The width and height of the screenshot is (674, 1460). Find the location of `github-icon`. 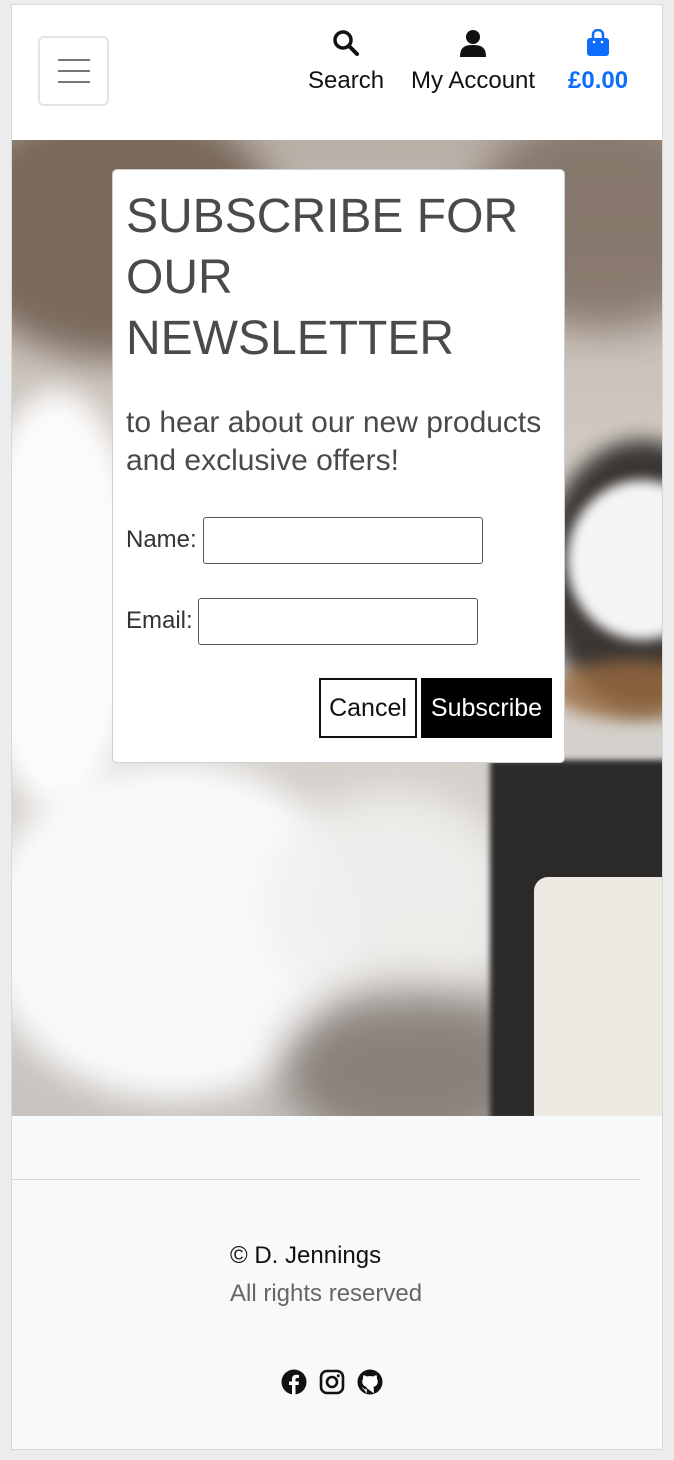

github-icon is located at coordinates (370, 1382).